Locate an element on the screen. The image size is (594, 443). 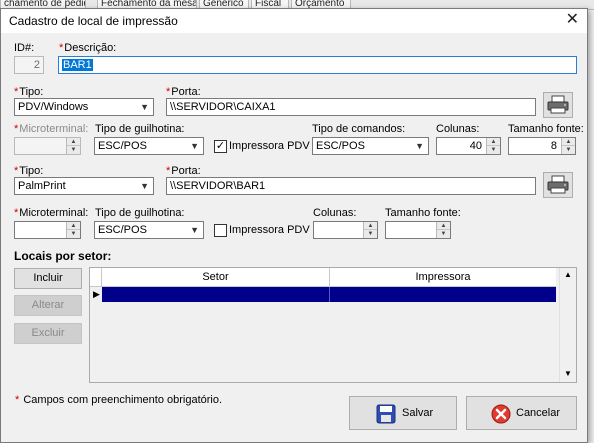
required-fields-hint: * Campos com preenchimento obrigatório. is located at coordinates (119, 400).